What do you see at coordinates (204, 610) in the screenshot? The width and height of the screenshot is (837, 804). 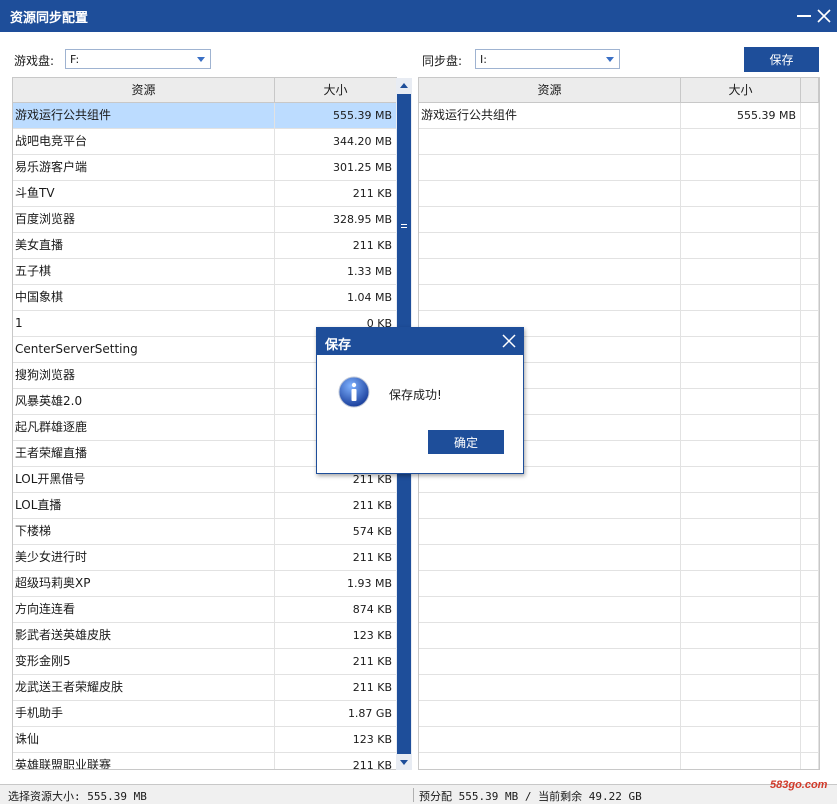 I see `table-row: 方向连连看 874 KB` at bounding box center [204, 610].